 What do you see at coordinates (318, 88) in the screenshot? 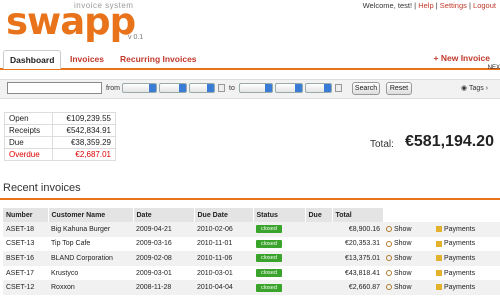
I see `to-year-select` at bounding box center [318, 88].